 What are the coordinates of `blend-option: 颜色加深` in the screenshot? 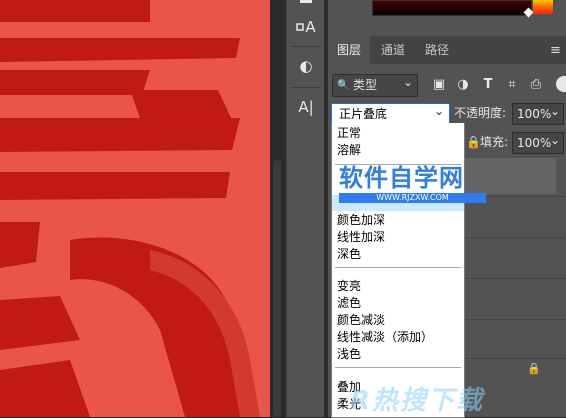 It's located at (361, 220).